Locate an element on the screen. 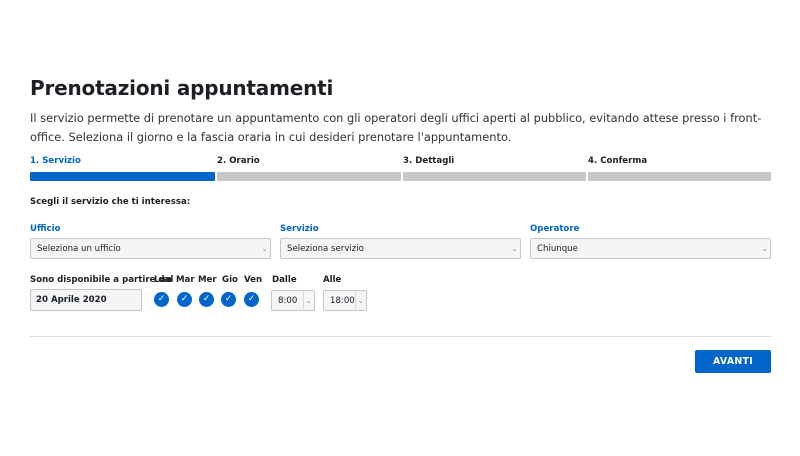  page-title: Prenotazioni appuntamenti is located at coordinates (182, 88).